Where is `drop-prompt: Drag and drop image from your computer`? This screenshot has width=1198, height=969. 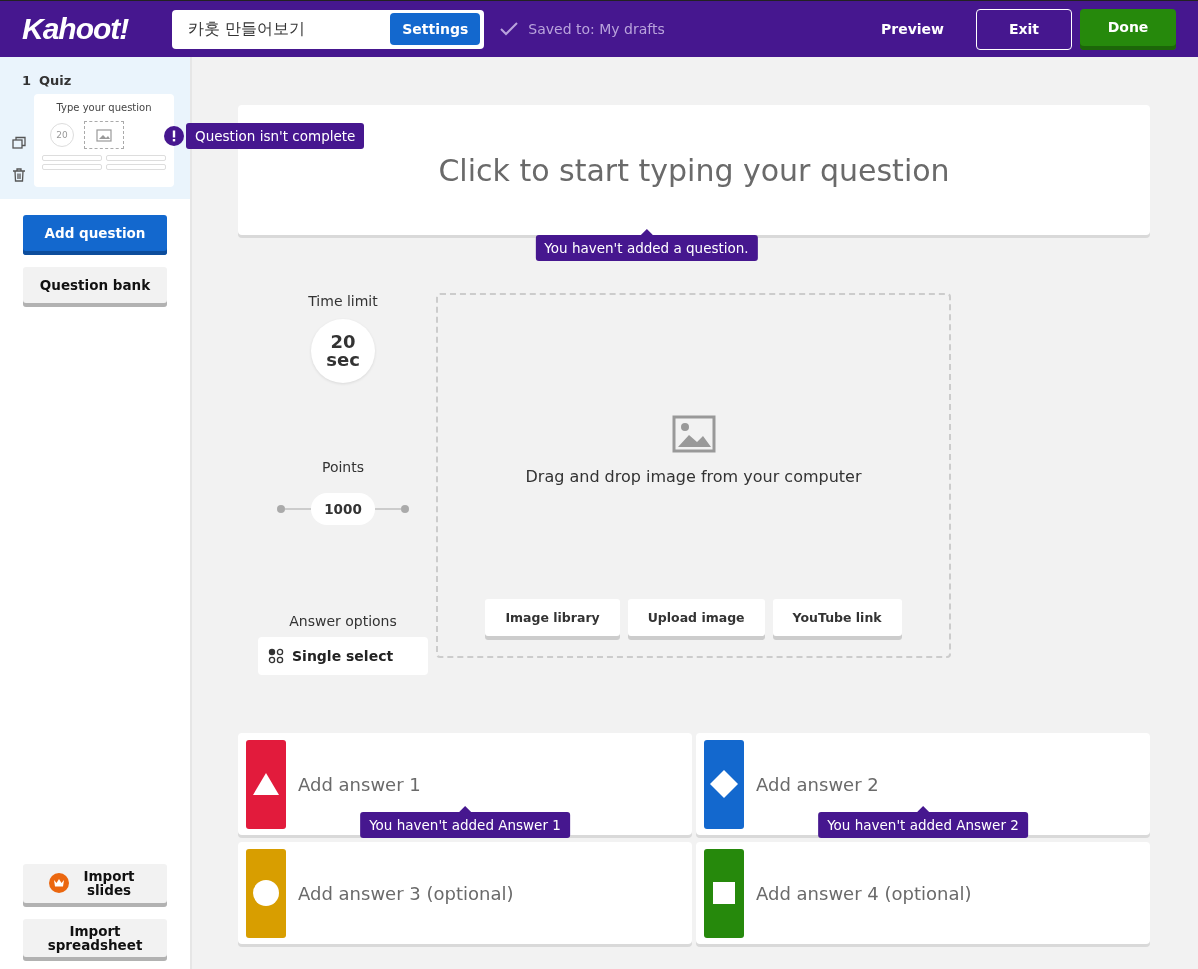
drop-prompt: Drag and drop image from your computer is located at coordinates (693, 476).